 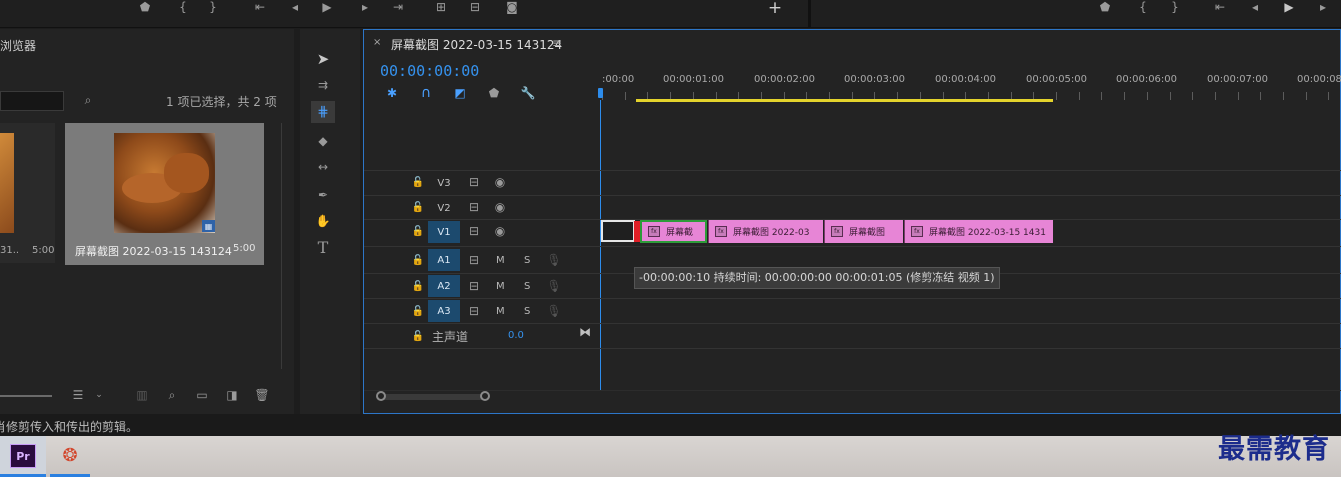 I want to click on automate-icon: ▥, so click(x=142, y=395).